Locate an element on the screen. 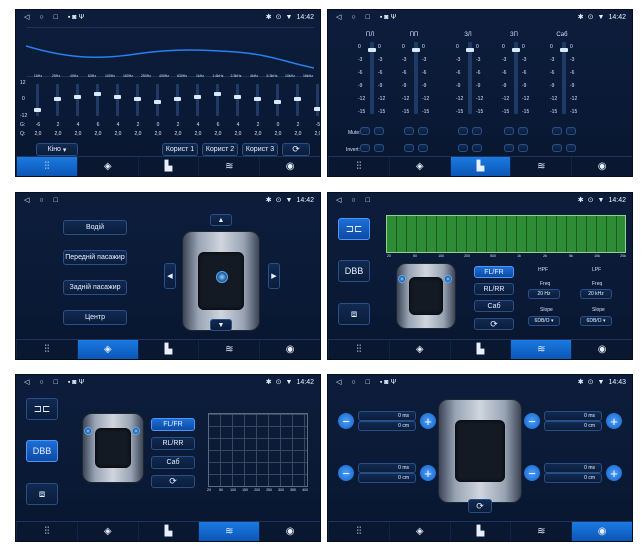 Image resolution: width=642 pixels, height=557 pixels. lpf-freq-field: 20 kHz is located at coordinates (596, 294).